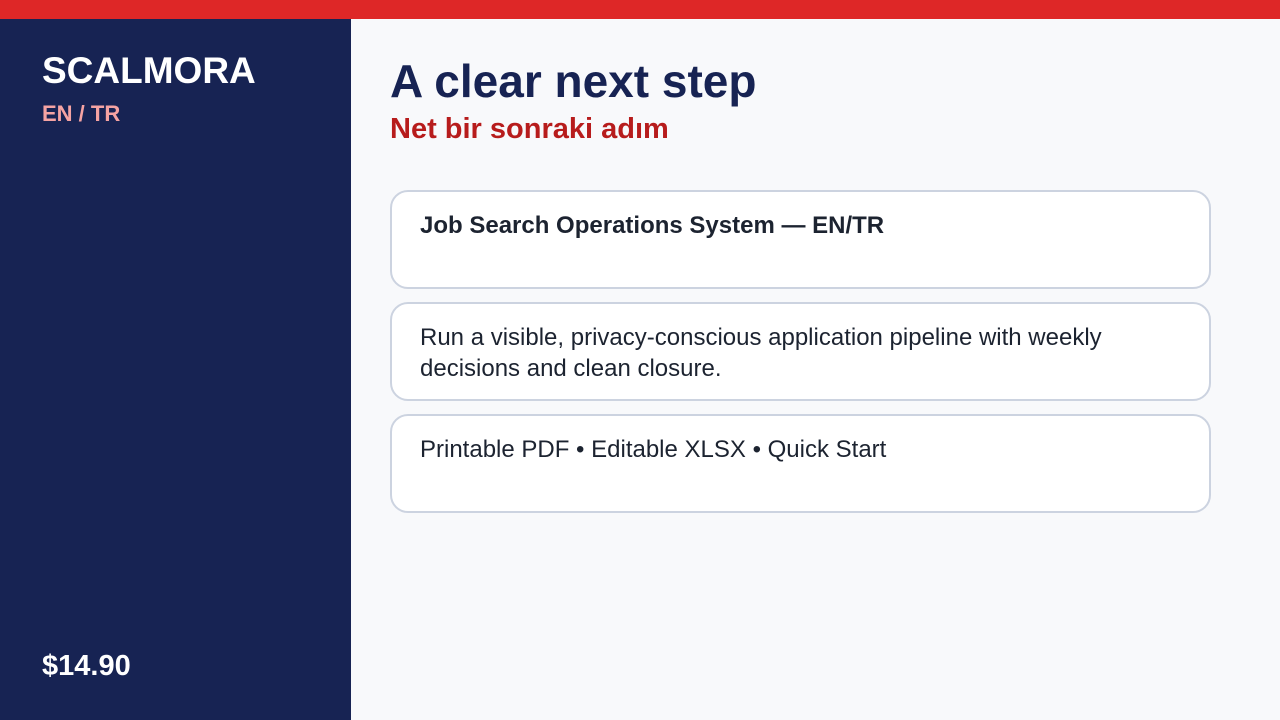  Describe the element at coordinates (86, 666) in the screenshot. I see `price-label: $14.90` at that location.